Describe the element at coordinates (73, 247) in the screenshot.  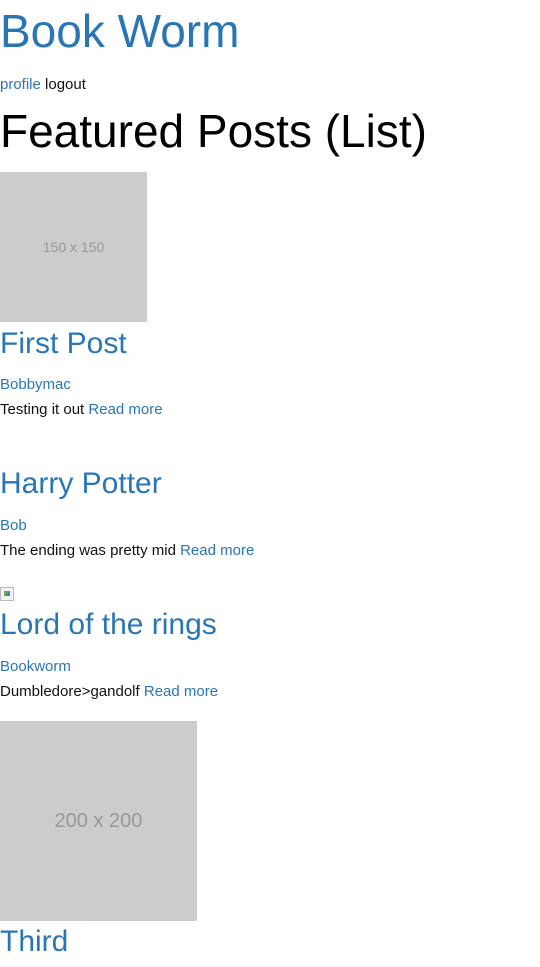
I see `post-thumbnail-placeholder: 150 x 150` at that location.